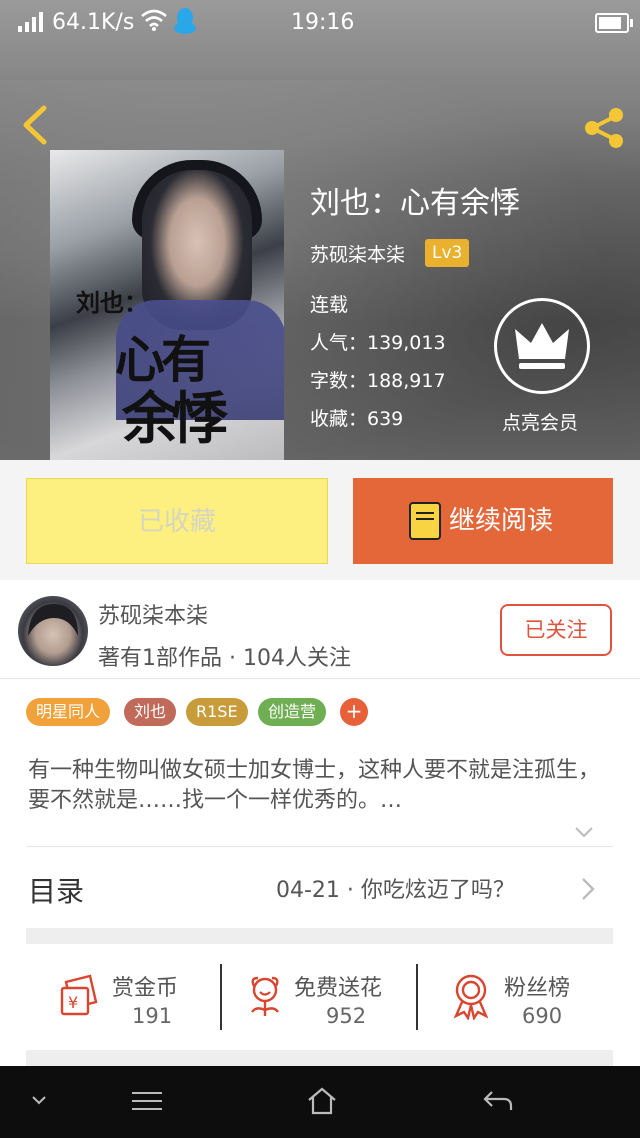 The width and height of the screenshot is (640, 1138). Describe the element at coordinates (147, 1101) in the screenshot. I see `menu-icon` at that location.